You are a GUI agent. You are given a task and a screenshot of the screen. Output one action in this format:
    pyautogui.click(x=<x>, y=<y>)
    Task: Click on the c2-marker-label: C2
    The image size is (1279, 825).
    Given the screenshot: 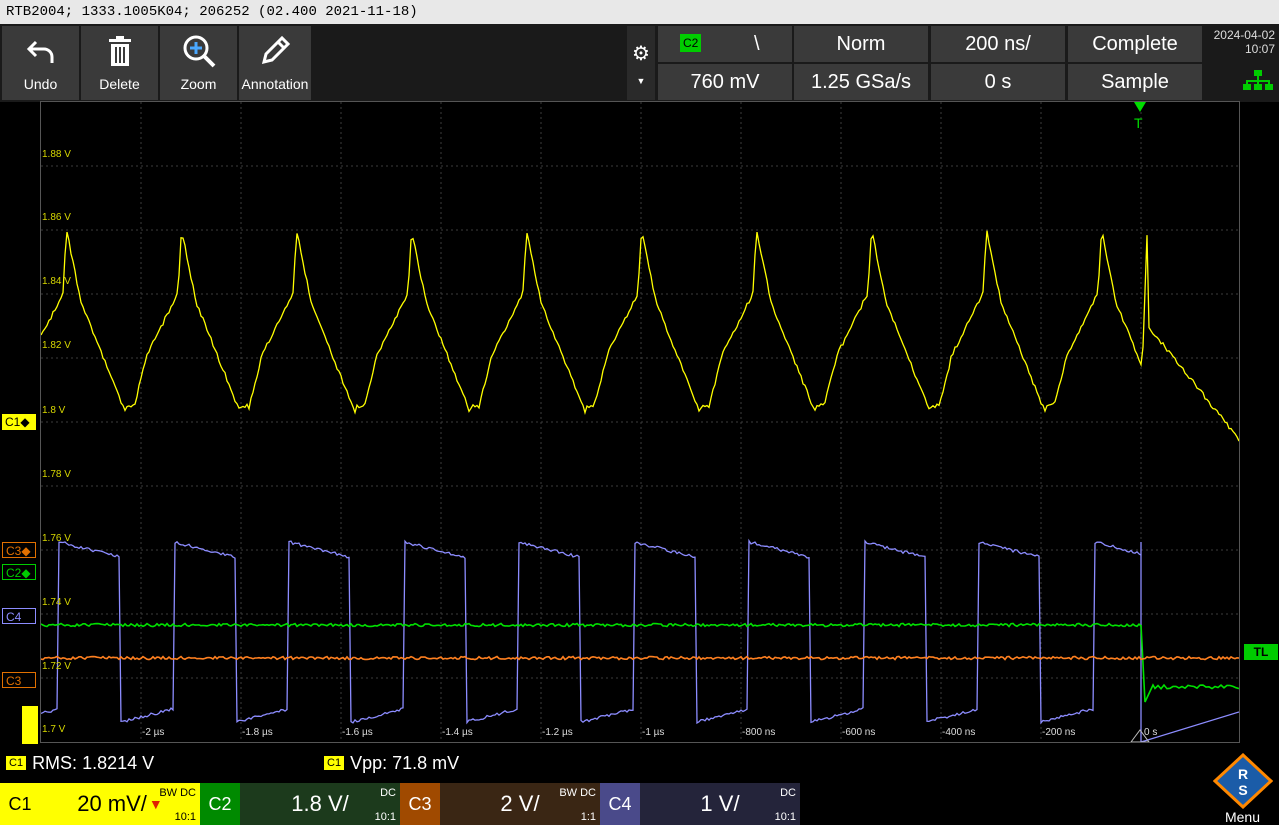 What is the action you would take?
    pyautogui.click(x=14, y=573)
    